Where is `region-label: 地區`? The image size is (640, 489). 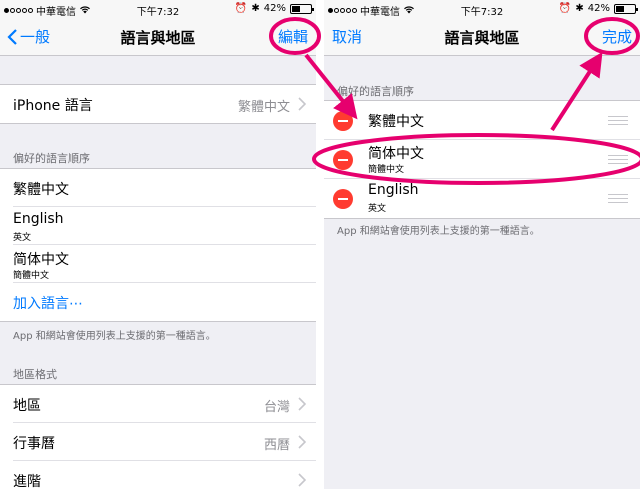 region-label: 地區 is located at coordinates (27, 406).